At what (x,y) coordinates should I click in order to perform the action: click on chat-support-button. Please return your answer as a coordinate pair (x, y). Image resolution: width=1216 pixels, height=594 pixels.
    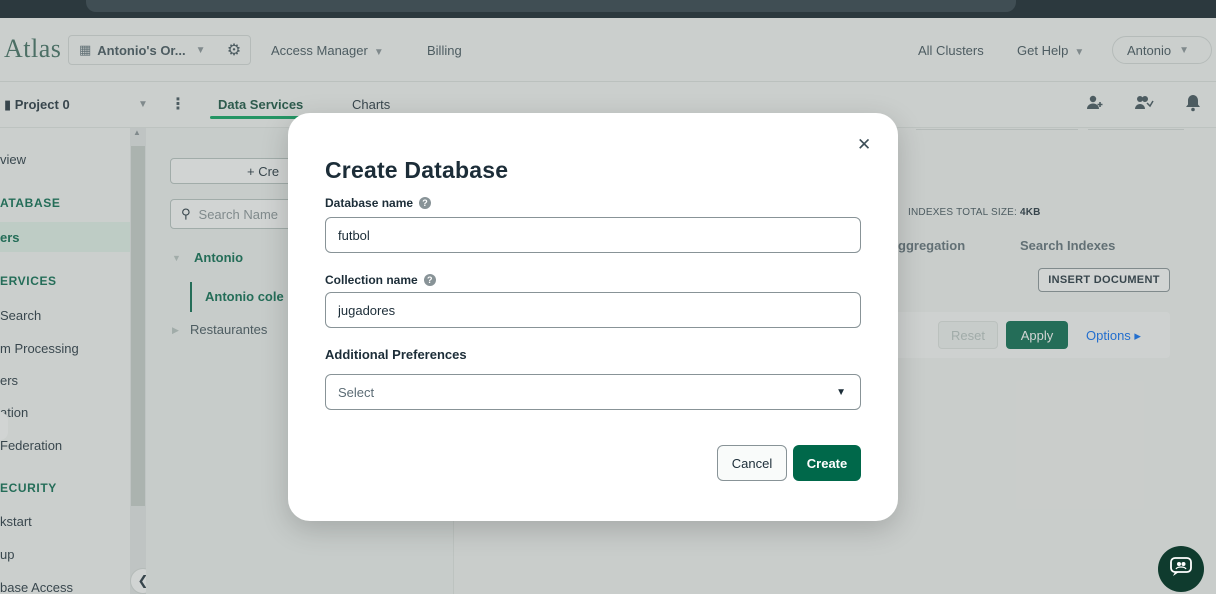
    Looking at the image, I should click on (1181, 569).